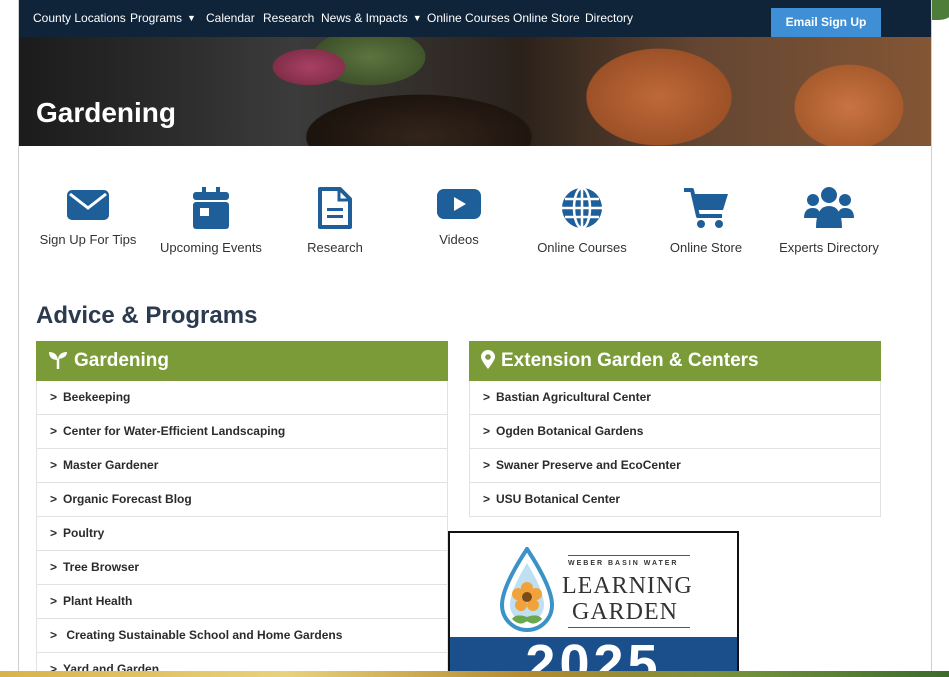  Describe the element at coordinates (488, 359) in the screenshot. I see `map-pin-icon` at that location.